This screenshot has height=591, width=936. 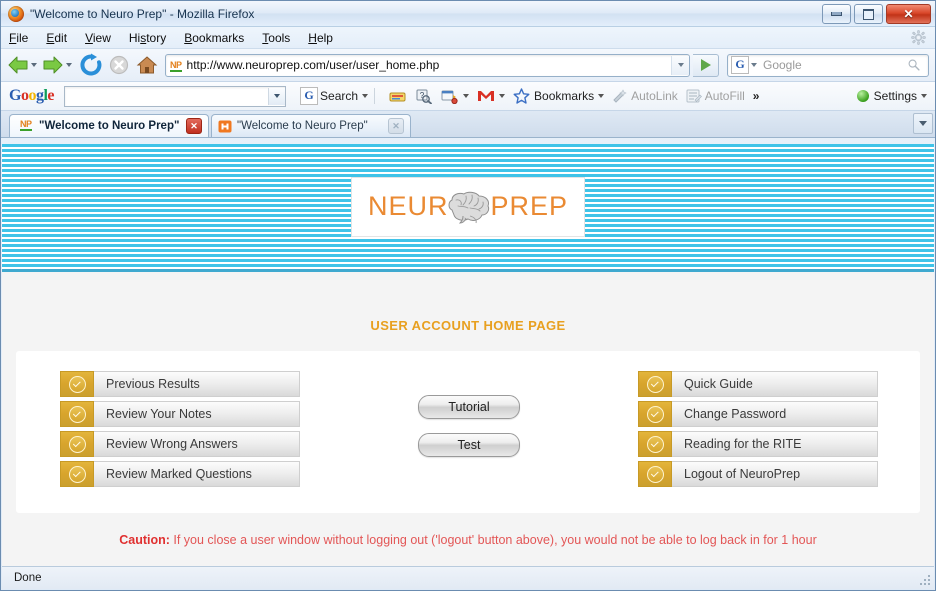 I want to click on home-icon, so click(x=147, y=65).